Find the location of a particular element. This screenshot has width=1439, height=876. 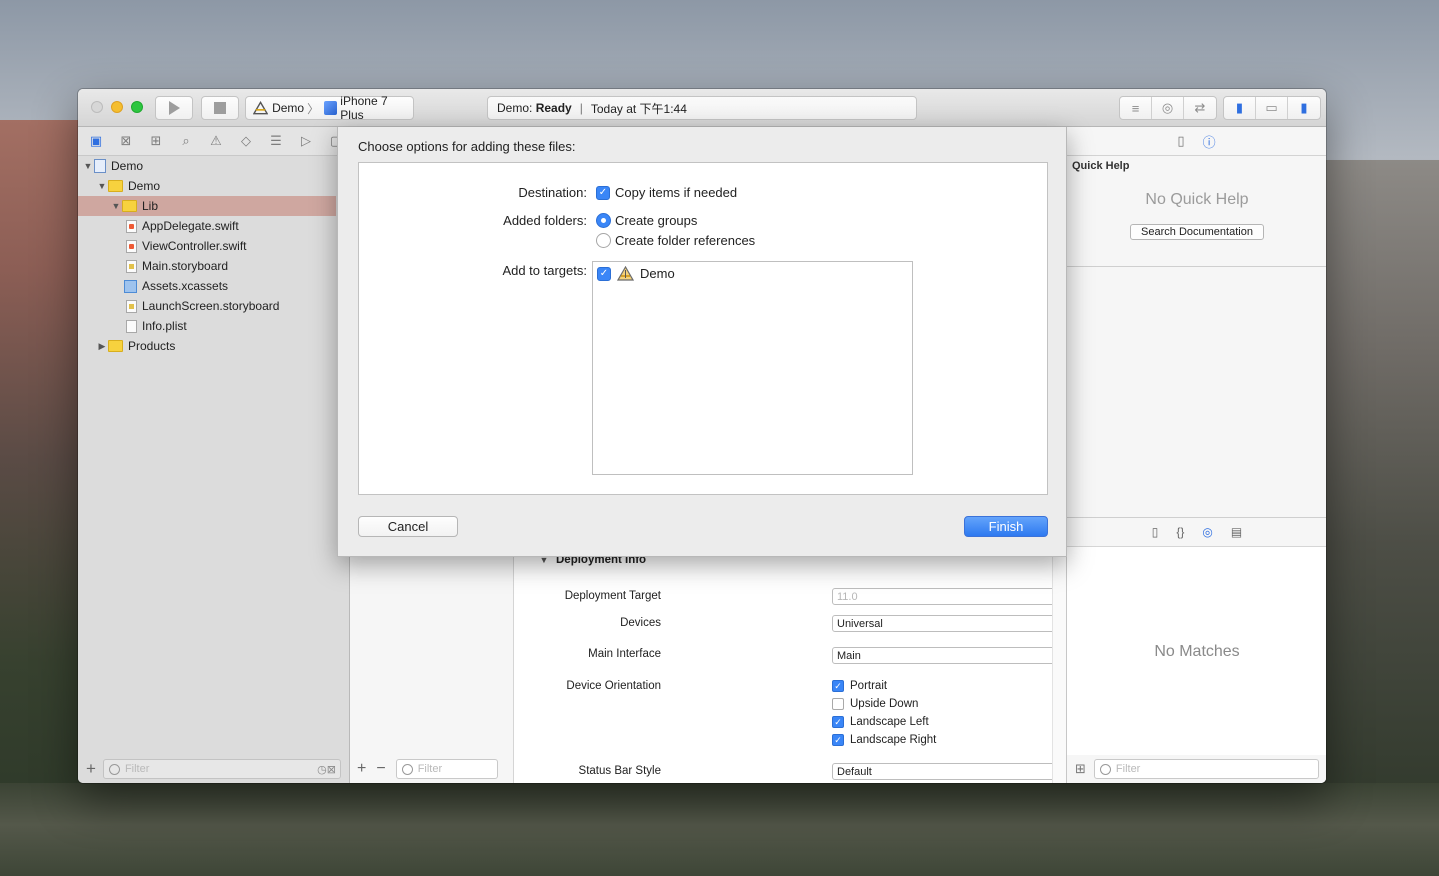

breakpoint-icon: ▷ is located at coordinates (306, 141).